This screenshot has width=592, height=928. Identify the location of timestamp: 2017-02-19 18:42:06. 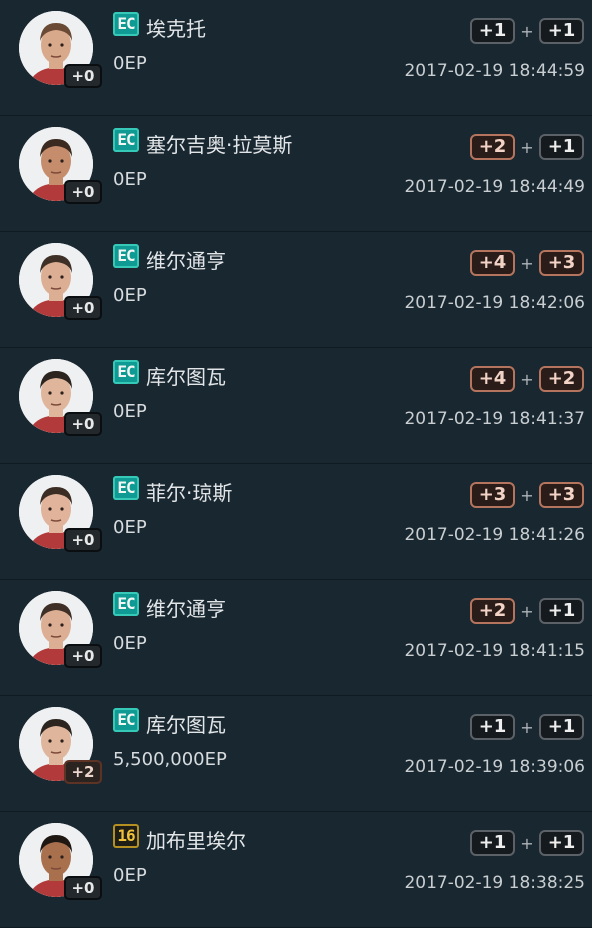
(494, 303).